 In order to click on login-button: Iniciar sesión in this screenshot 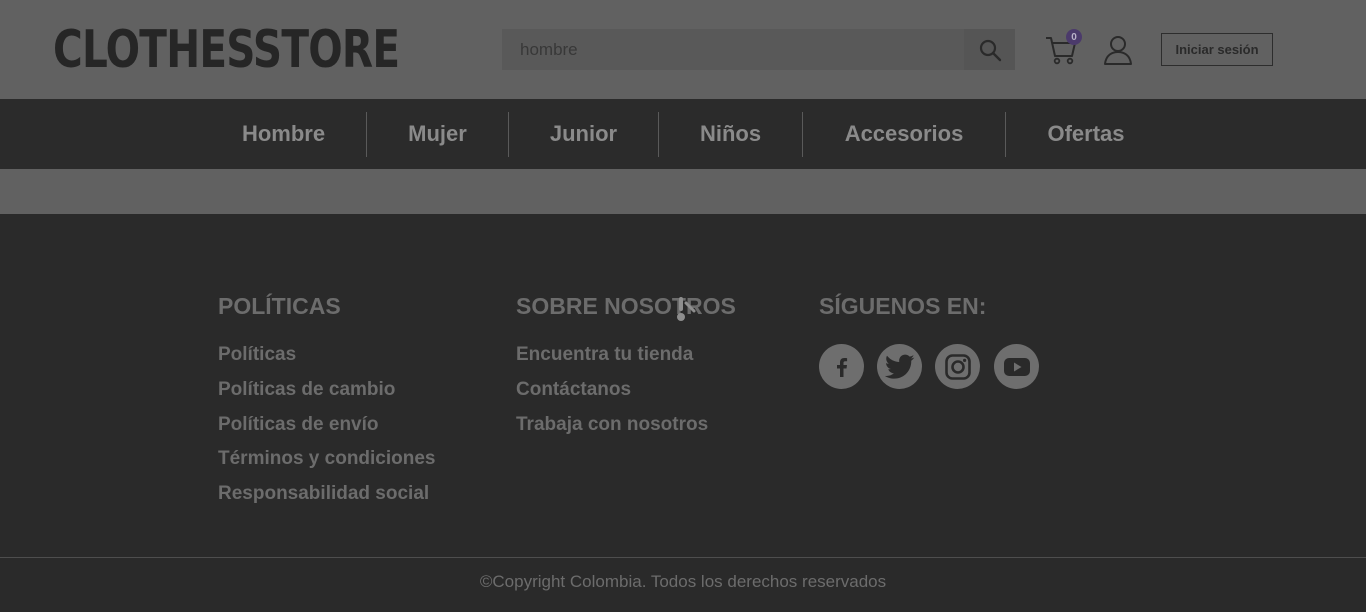, I will do `click(1217, 49)`.